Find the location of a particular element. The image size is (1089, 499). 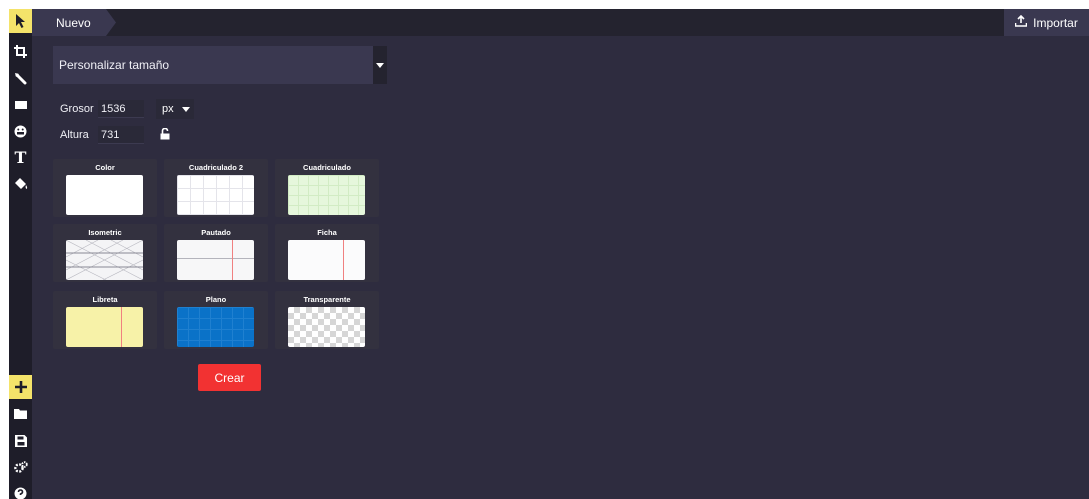

plus-icon is located at coordinates (20, 387).